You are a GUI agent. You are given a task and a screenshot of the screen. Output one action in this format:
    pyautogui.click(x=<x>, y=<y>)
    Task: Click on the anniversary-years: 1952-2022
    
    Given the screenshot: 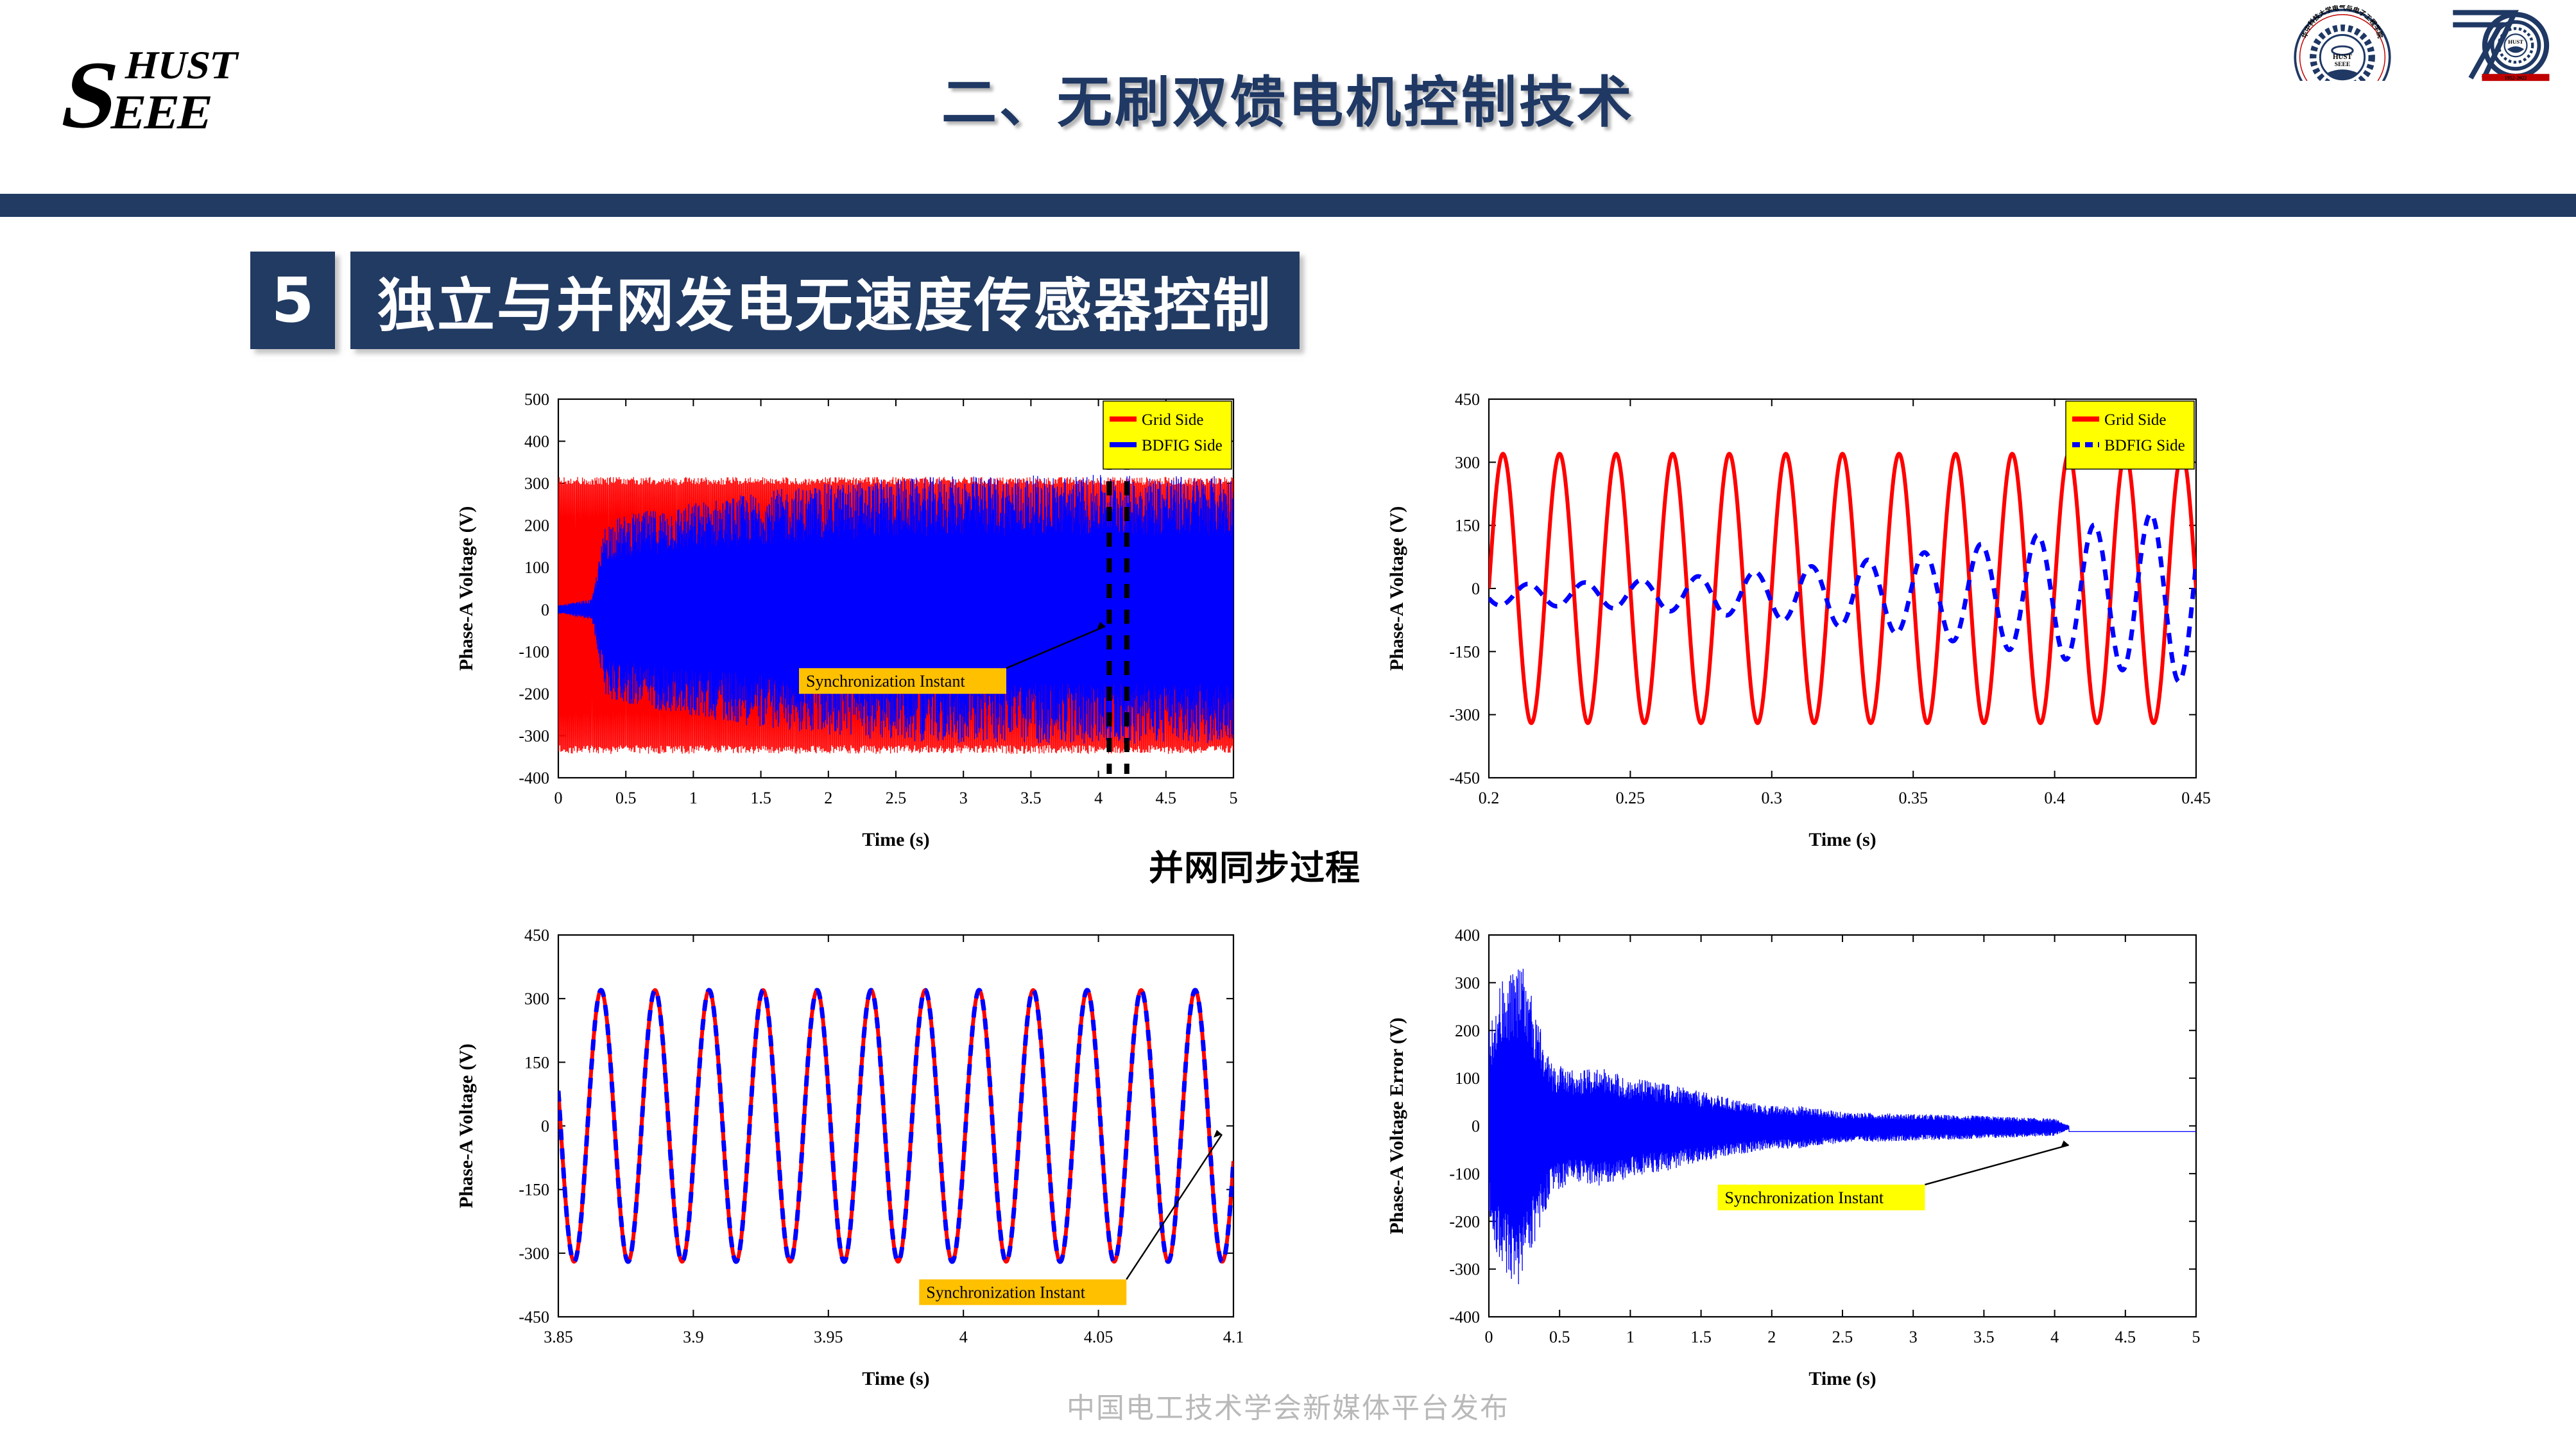 What is the action you would take?
    pyautogui.click(x=2516, y=78)
    